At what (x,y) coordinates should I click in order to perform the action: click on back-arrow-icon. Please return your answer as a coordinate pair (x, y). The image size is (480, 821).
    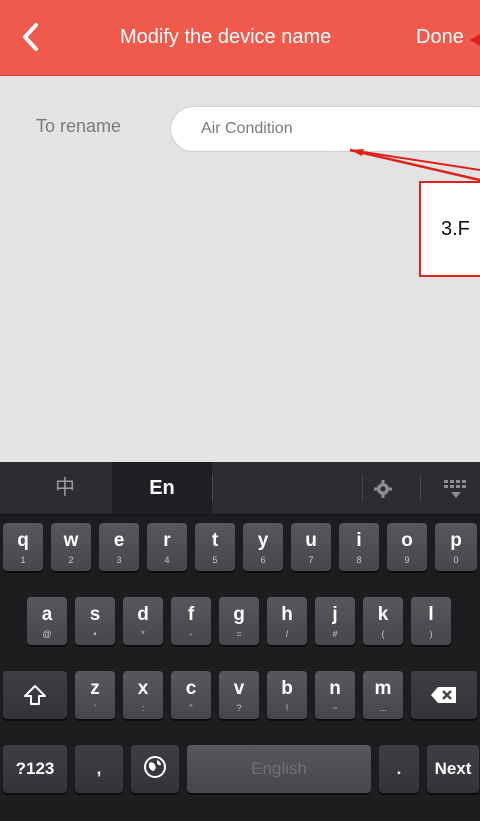
    Looking at the image, I should click on (31, 37).